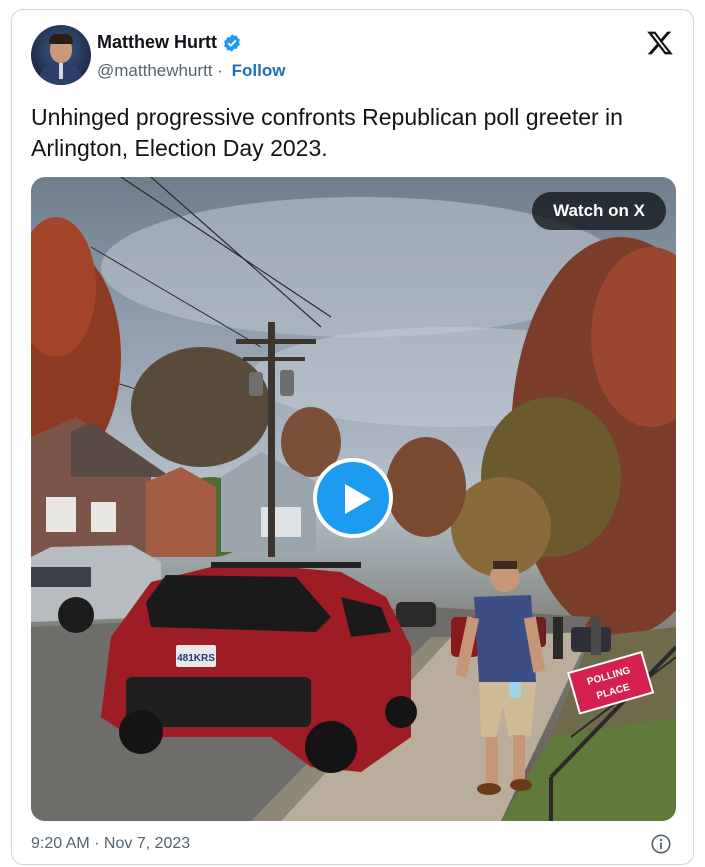 Image resolution: width=705 pixels, height=867 pixels. What do you see at coordinates (61, 71) in the screenshot?
I see `avatar-tie` at bounding box center [61, 71].